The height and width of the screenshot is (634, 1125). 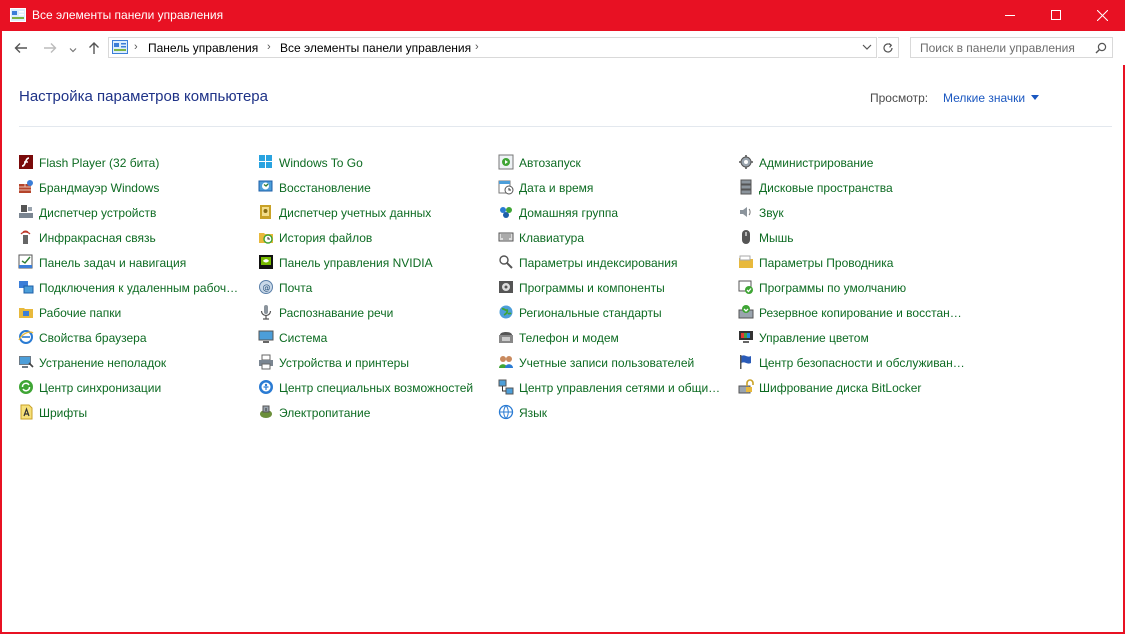 What do you see at coordinates (551, 238) in the screenshot?
I see `item-label: Клавиатура` at bounding box center [551, 238].